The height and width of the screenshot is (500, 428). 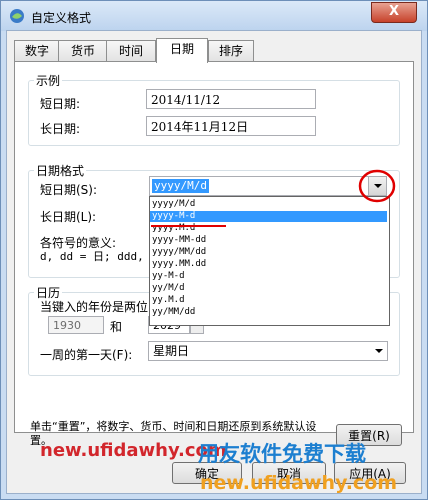 I want to click on annotation-overlay, so click(x=273, y=198).